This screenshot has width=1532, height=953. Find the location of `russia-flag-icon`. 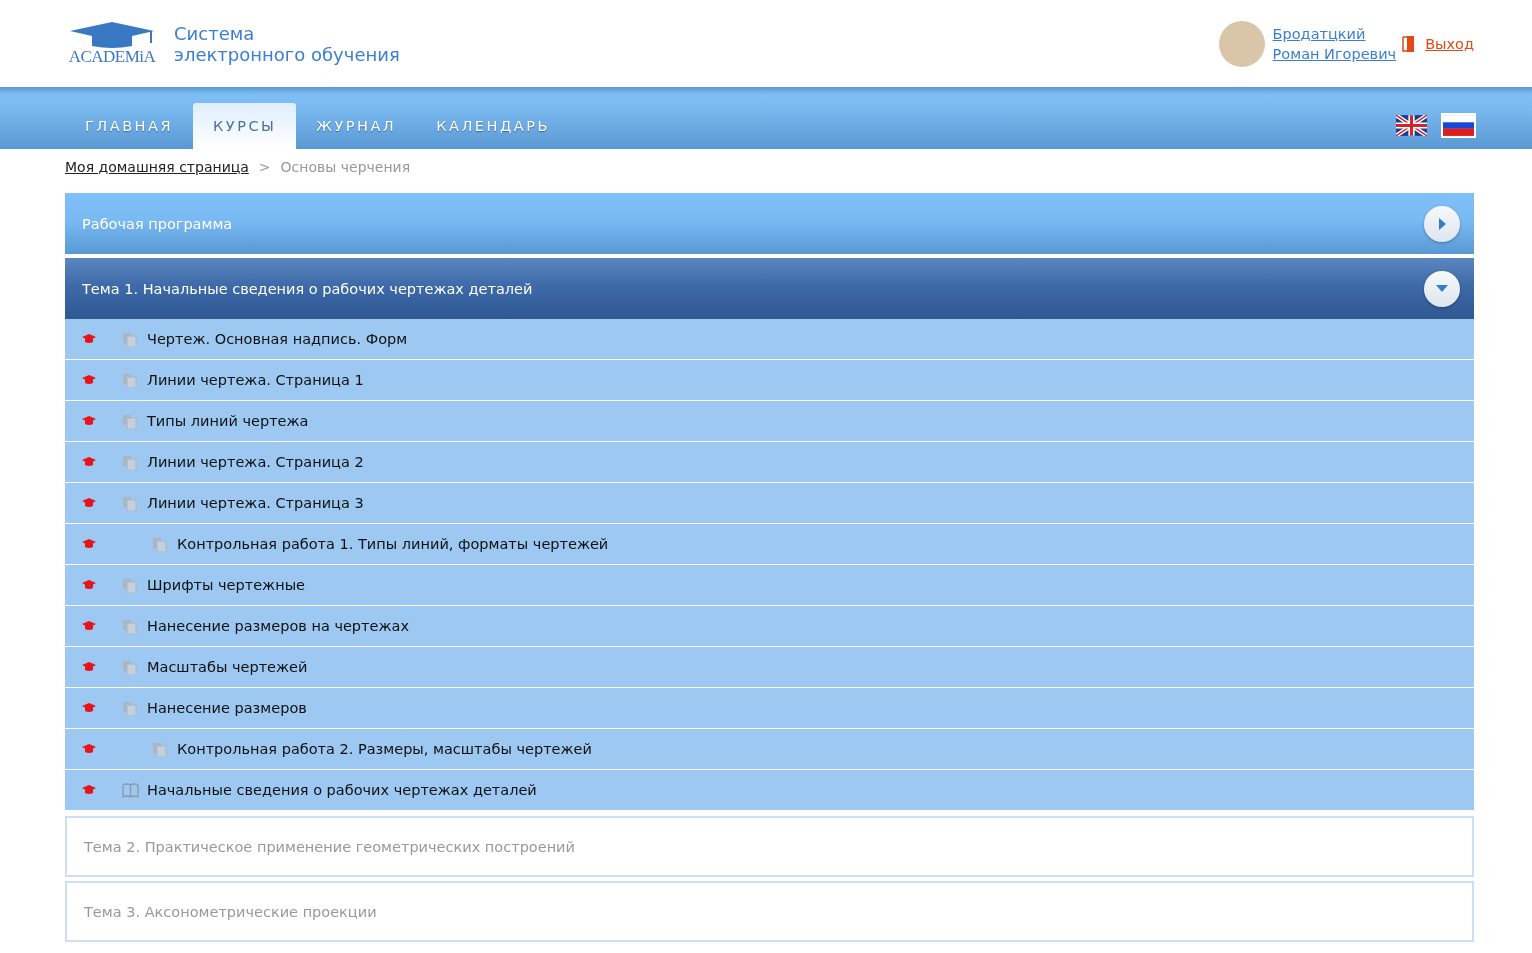

russia-flag-icon is located at coordinates (1458, 125).